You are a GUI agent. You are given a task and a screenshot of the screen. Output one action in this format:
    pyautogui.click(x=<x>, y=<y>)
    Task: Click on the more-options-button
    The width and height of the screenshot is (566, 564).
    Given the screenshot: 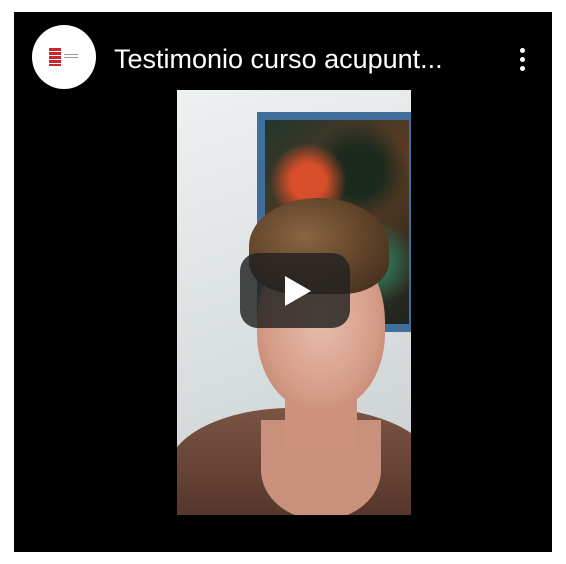 What is the action you would take?
    pyautogui.click(x=522, y=59)
    